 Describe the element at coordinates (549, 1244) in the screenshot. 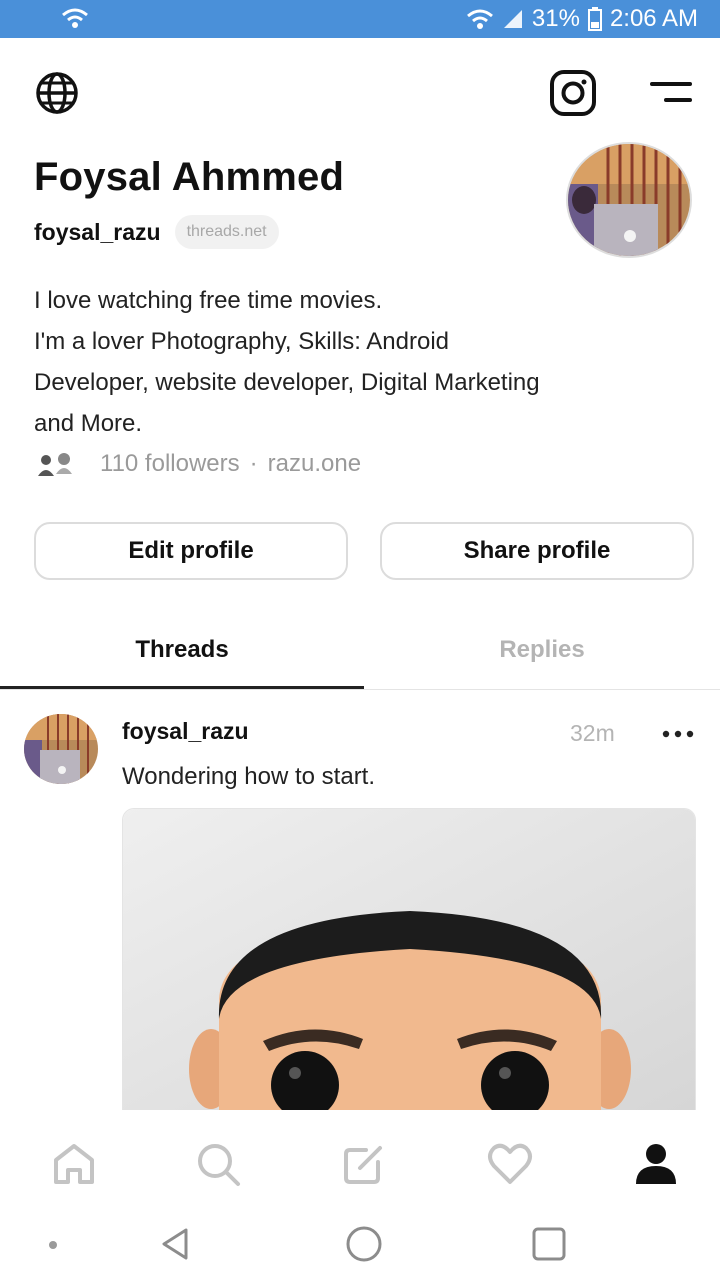

I see `recents-icon` at that location.